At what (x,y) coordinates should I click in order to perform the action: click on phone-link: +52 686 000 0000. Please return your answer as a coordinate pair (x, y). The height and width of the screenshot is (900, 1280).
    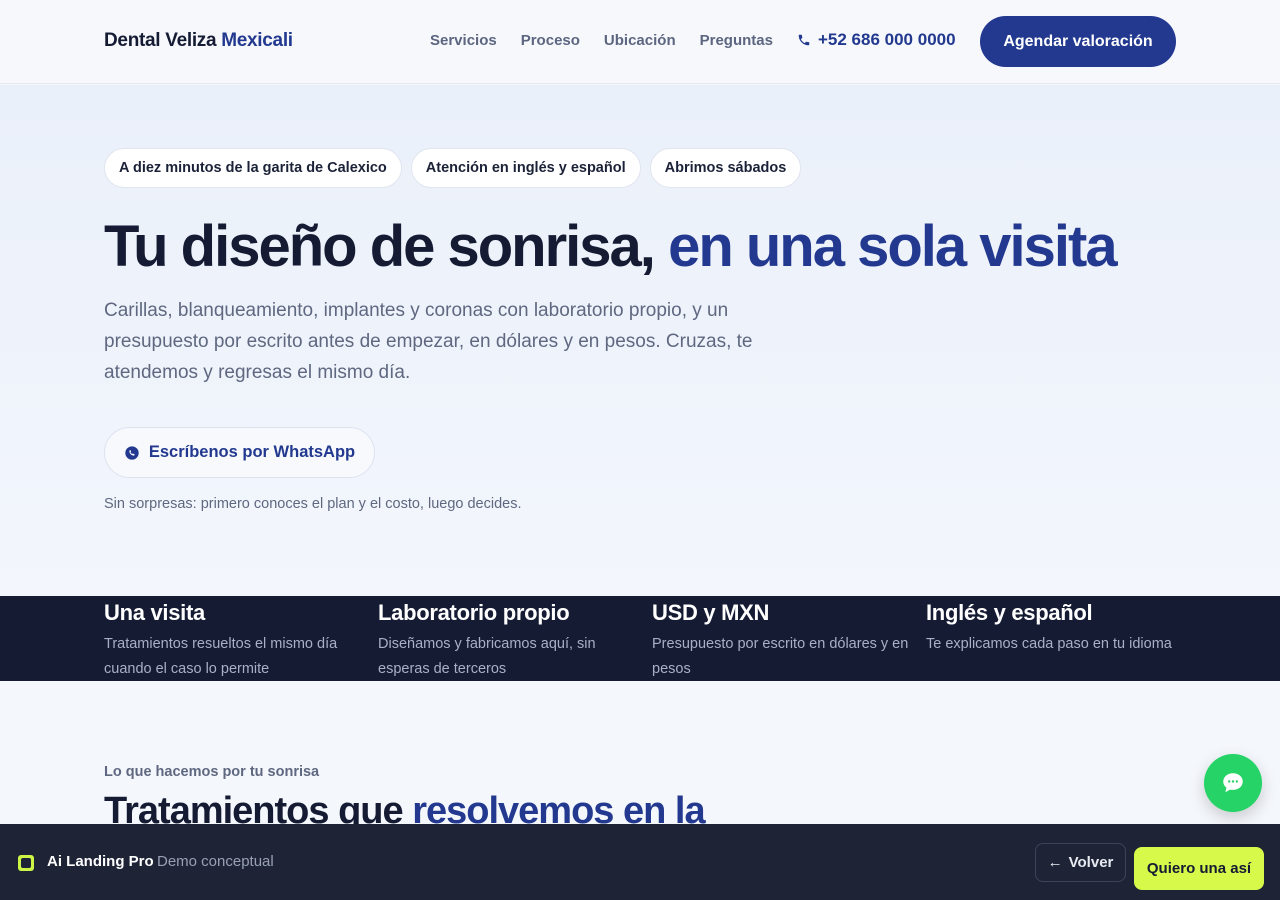
    Looking at the image, I should click on (876, 40).